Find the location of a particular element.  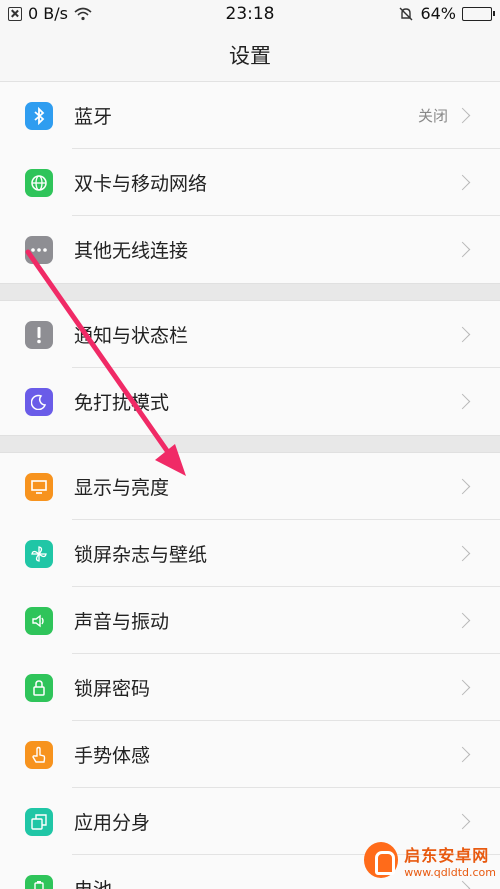

more-dots-icon is located at coordinates (39, 249).